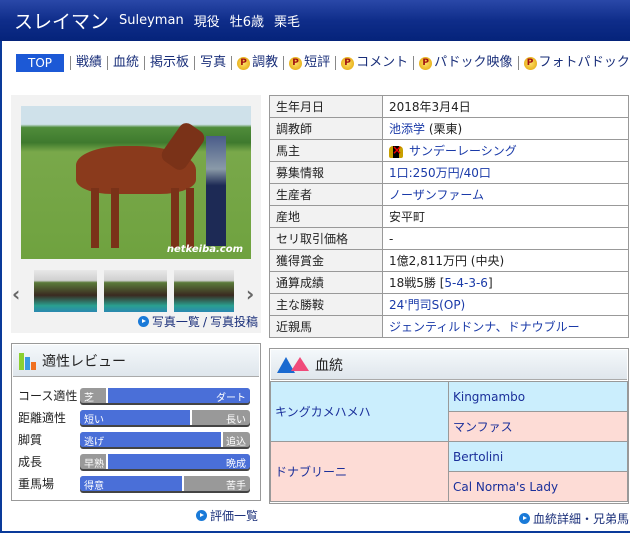 Image resolution: width=630 pixels, height=533 pixels. I want to click on profile-value: -, so click(505, 238).